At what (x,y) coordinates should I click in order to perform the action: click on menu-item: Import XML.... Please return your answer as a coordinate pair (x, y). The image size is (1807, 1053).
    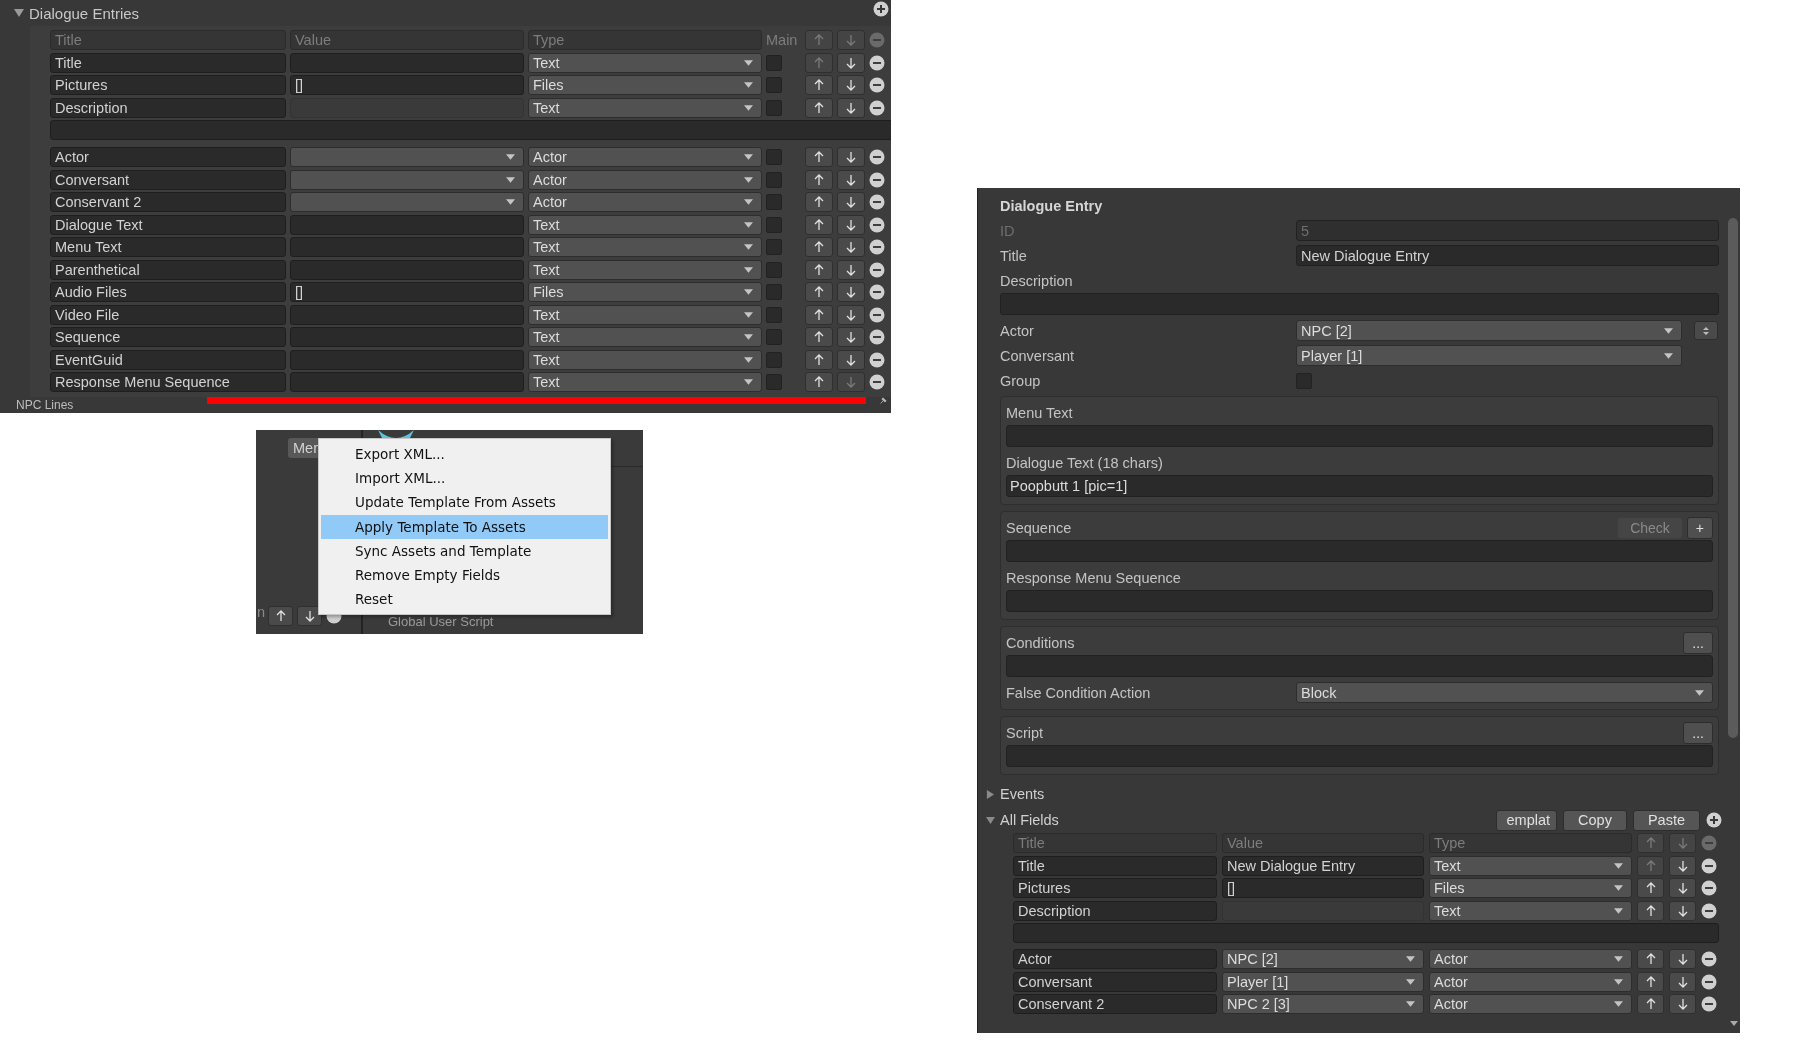
    Looking at the image, I should click on (464, 478).